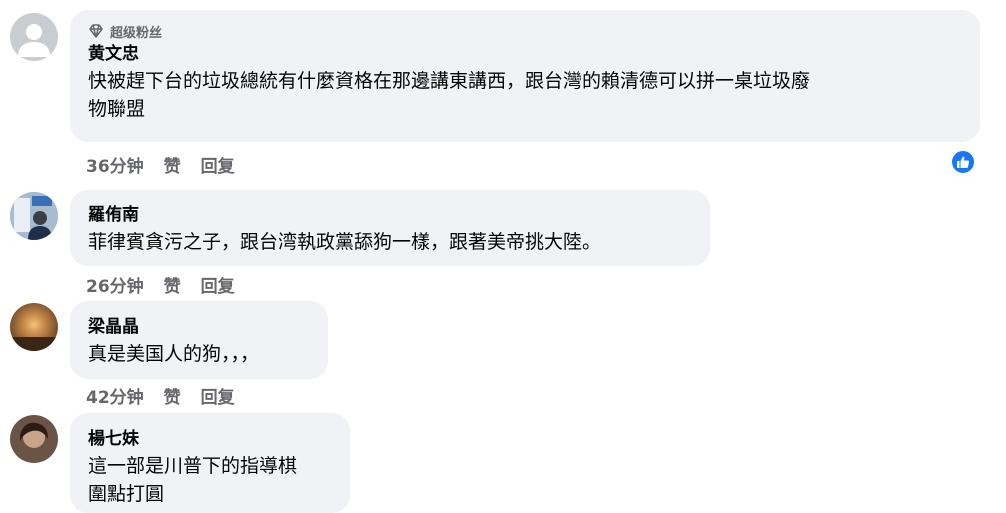 The height and width of the screenshot is (513, 1006). I want to click on sunset-photo-icon, so click(34, 327).